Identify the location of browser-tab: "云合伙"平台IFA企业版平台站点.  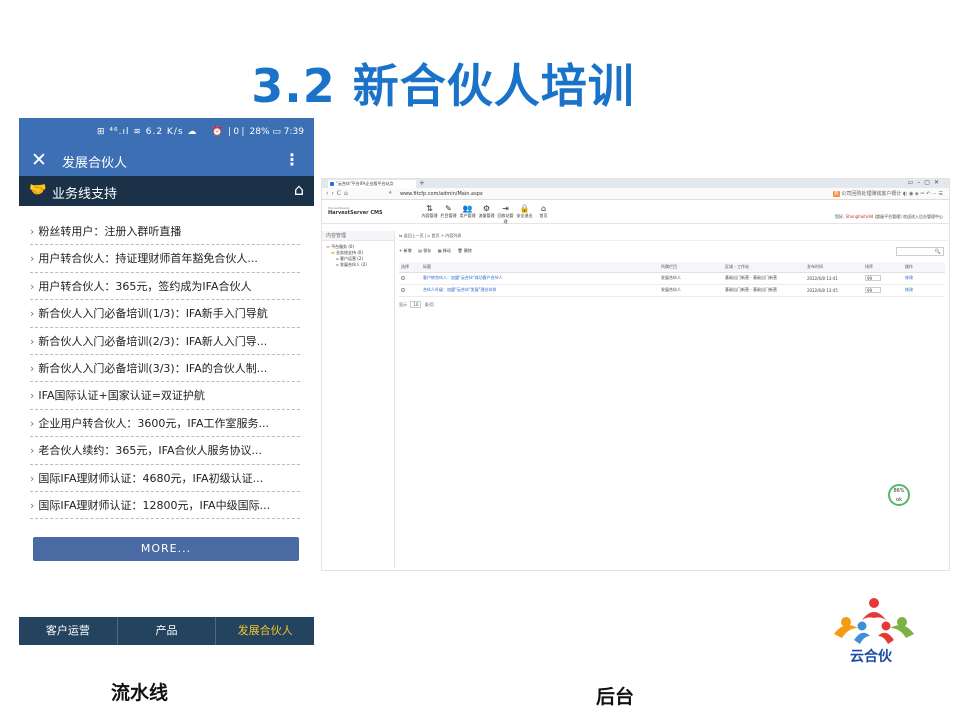
(372, 184).